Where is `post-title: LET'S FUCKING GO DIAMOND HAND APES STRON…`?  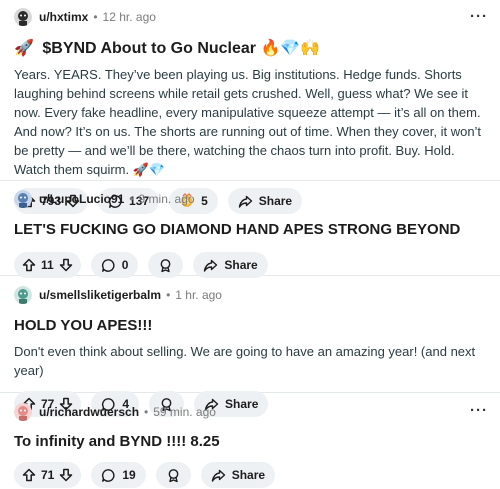
post-title: LET'S FUCKING GO DIAMOND HAND APES STRON… is located at coordinates (237, 229).